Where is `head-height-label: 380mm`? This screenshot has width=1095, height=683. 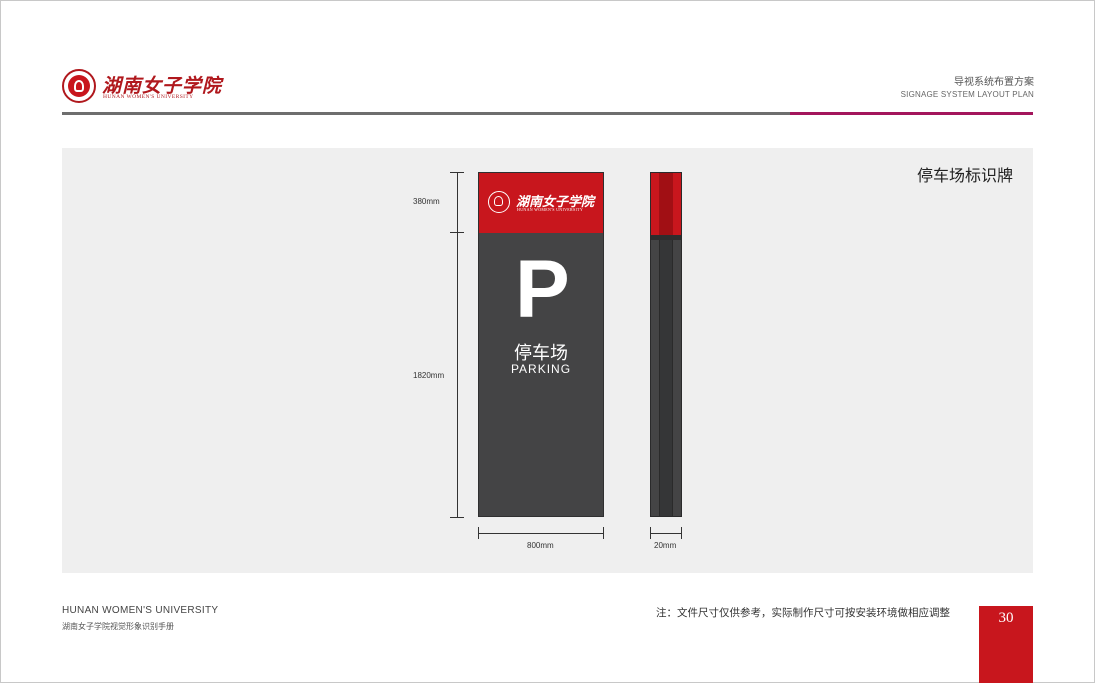 head-height-label: 380mm is located at coordinates (426, 201).